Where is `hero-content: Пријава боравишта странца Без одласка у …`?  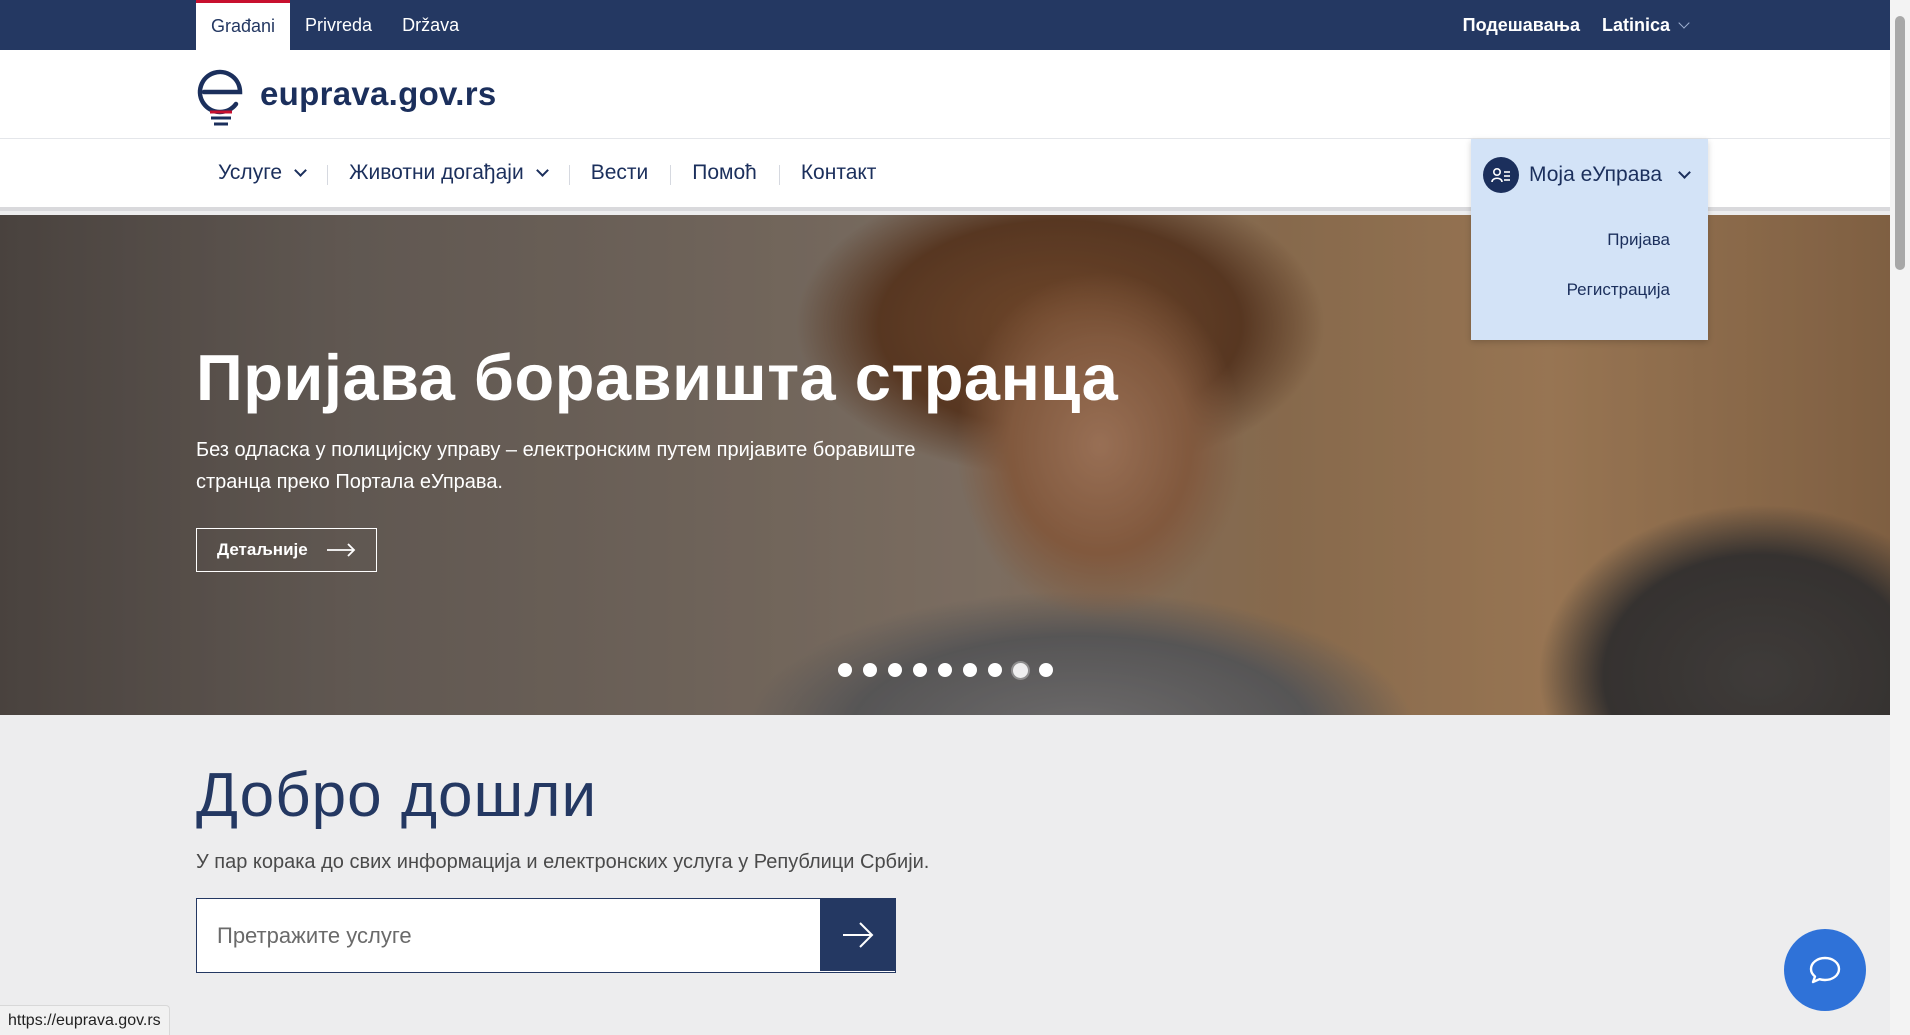 hero-content: Пријава боравишта странца Без одласка у … is located at coordinates (657, 458).